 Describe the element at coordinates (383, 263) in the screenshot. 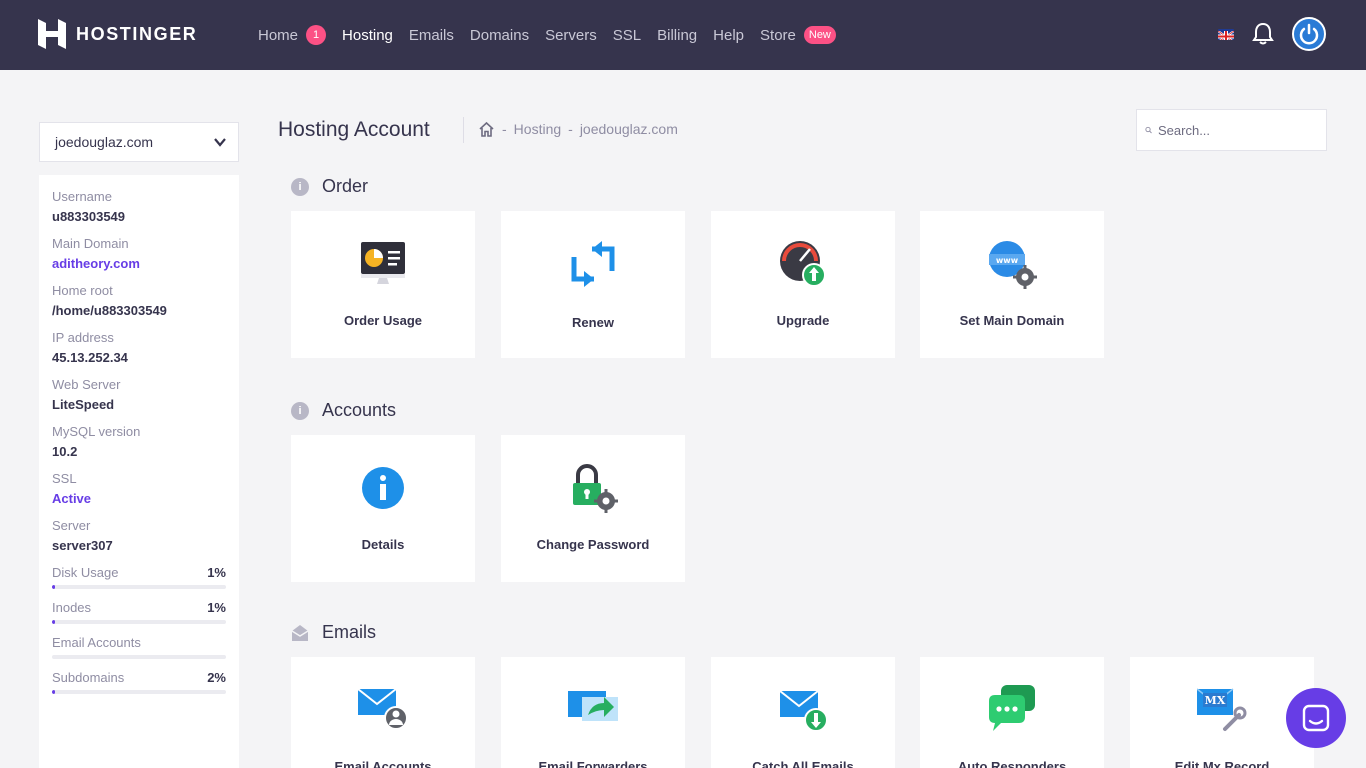

I see `usage-chart-icon` at that location.